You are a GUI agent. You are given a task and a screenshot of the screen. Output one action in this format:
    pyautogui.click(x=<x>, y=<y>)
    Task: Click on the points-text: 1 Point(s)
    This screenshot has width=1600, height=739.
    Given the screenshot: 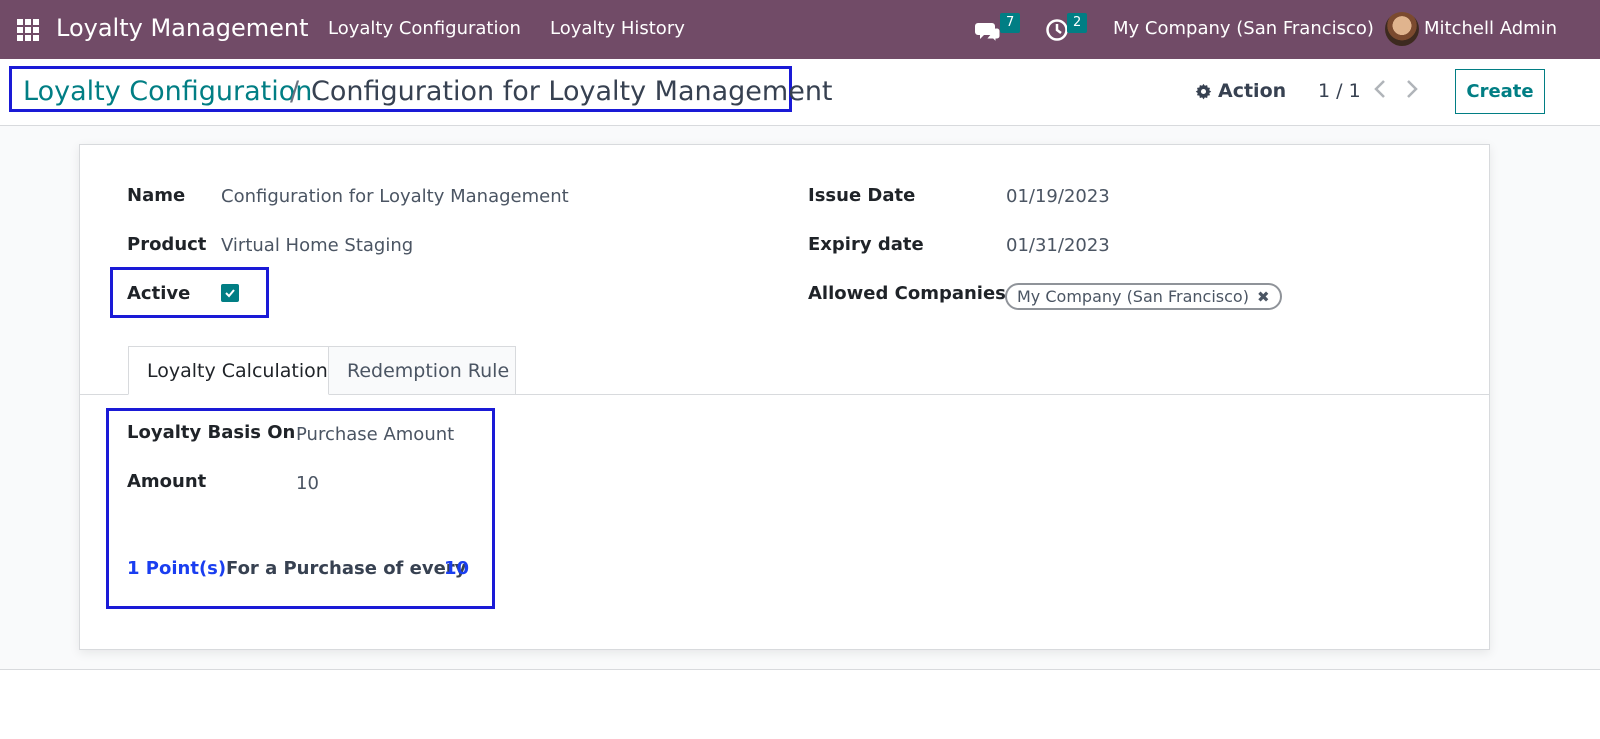 What is the action you would take?
    pyautogui.click(x=177, y=568)
    